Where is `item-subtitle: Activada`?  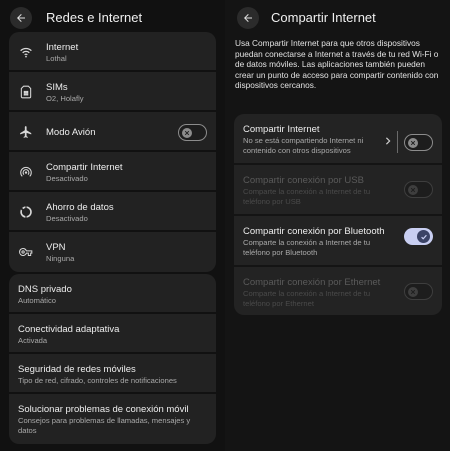
item-subtitle: Activada is located at coordinates (33, 340).